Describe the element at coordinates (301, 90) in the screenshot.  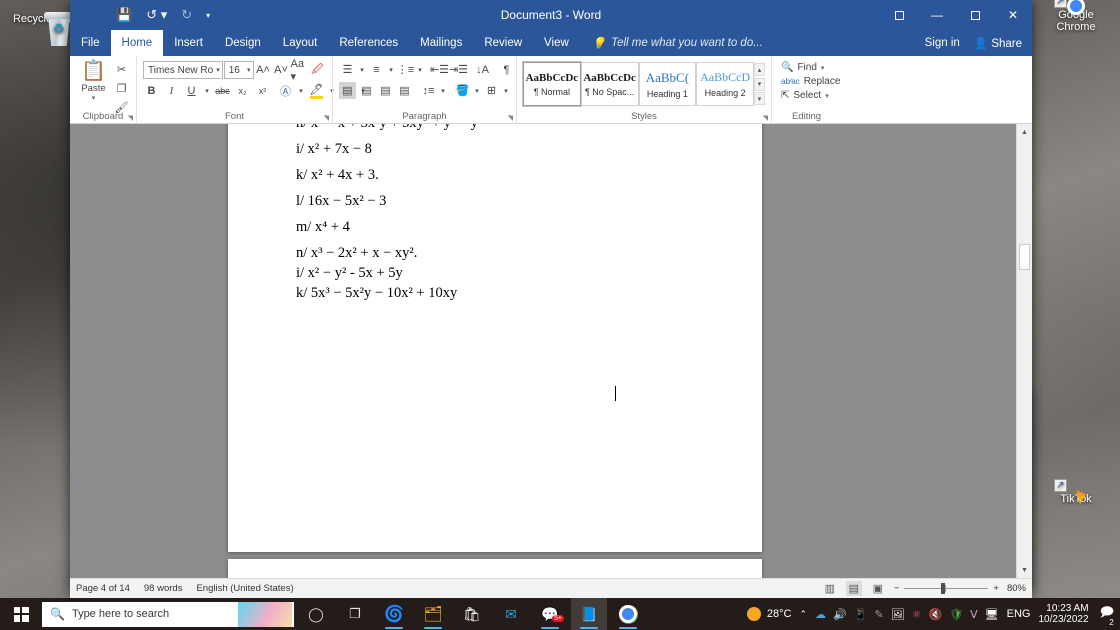
I see `text-effects-dropdown: ▾` at that location.